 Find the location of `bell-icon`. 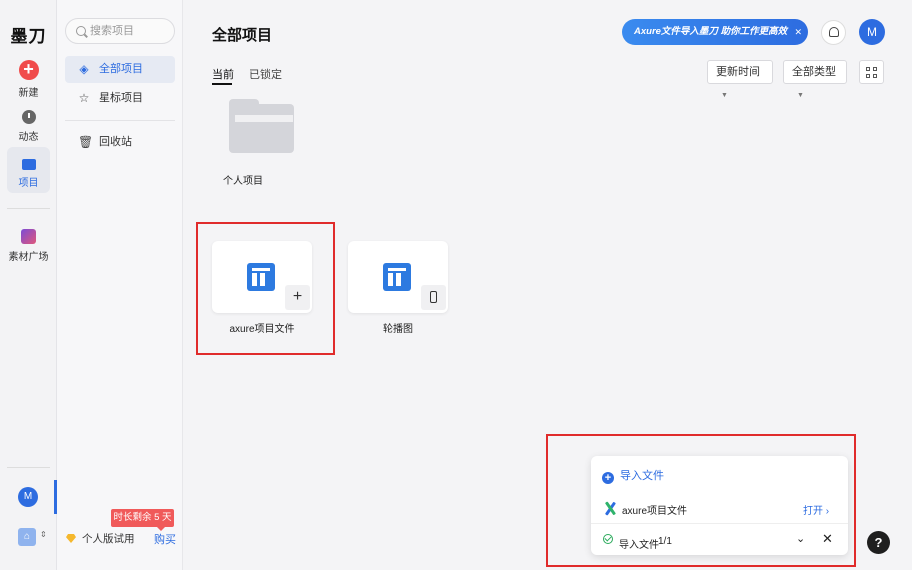

bell-icon is located at coordinates (834, 32).